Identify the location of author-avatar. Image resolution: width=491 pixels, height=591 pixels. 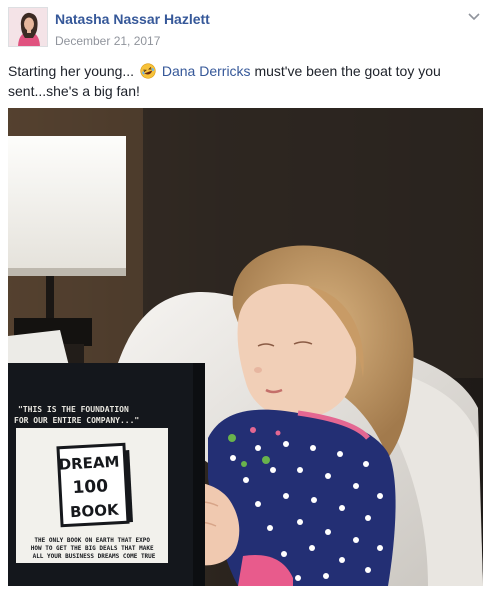
(28, 27).